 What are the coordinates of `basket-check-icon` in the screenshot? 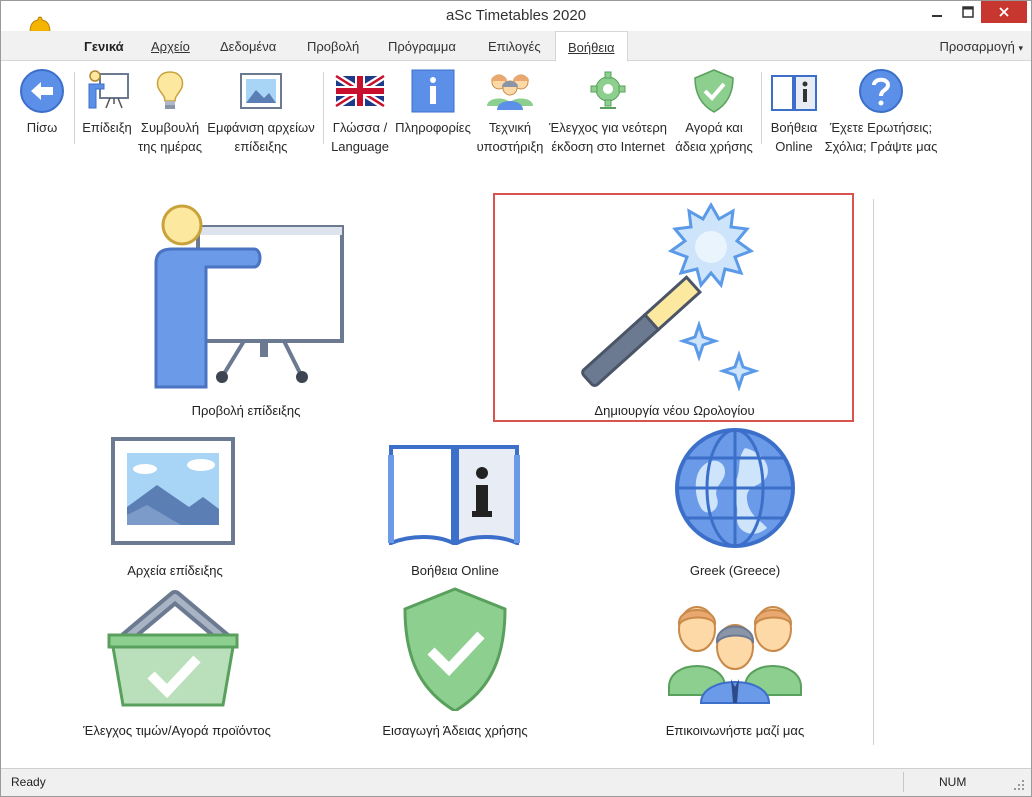 It's located at (173, 648).